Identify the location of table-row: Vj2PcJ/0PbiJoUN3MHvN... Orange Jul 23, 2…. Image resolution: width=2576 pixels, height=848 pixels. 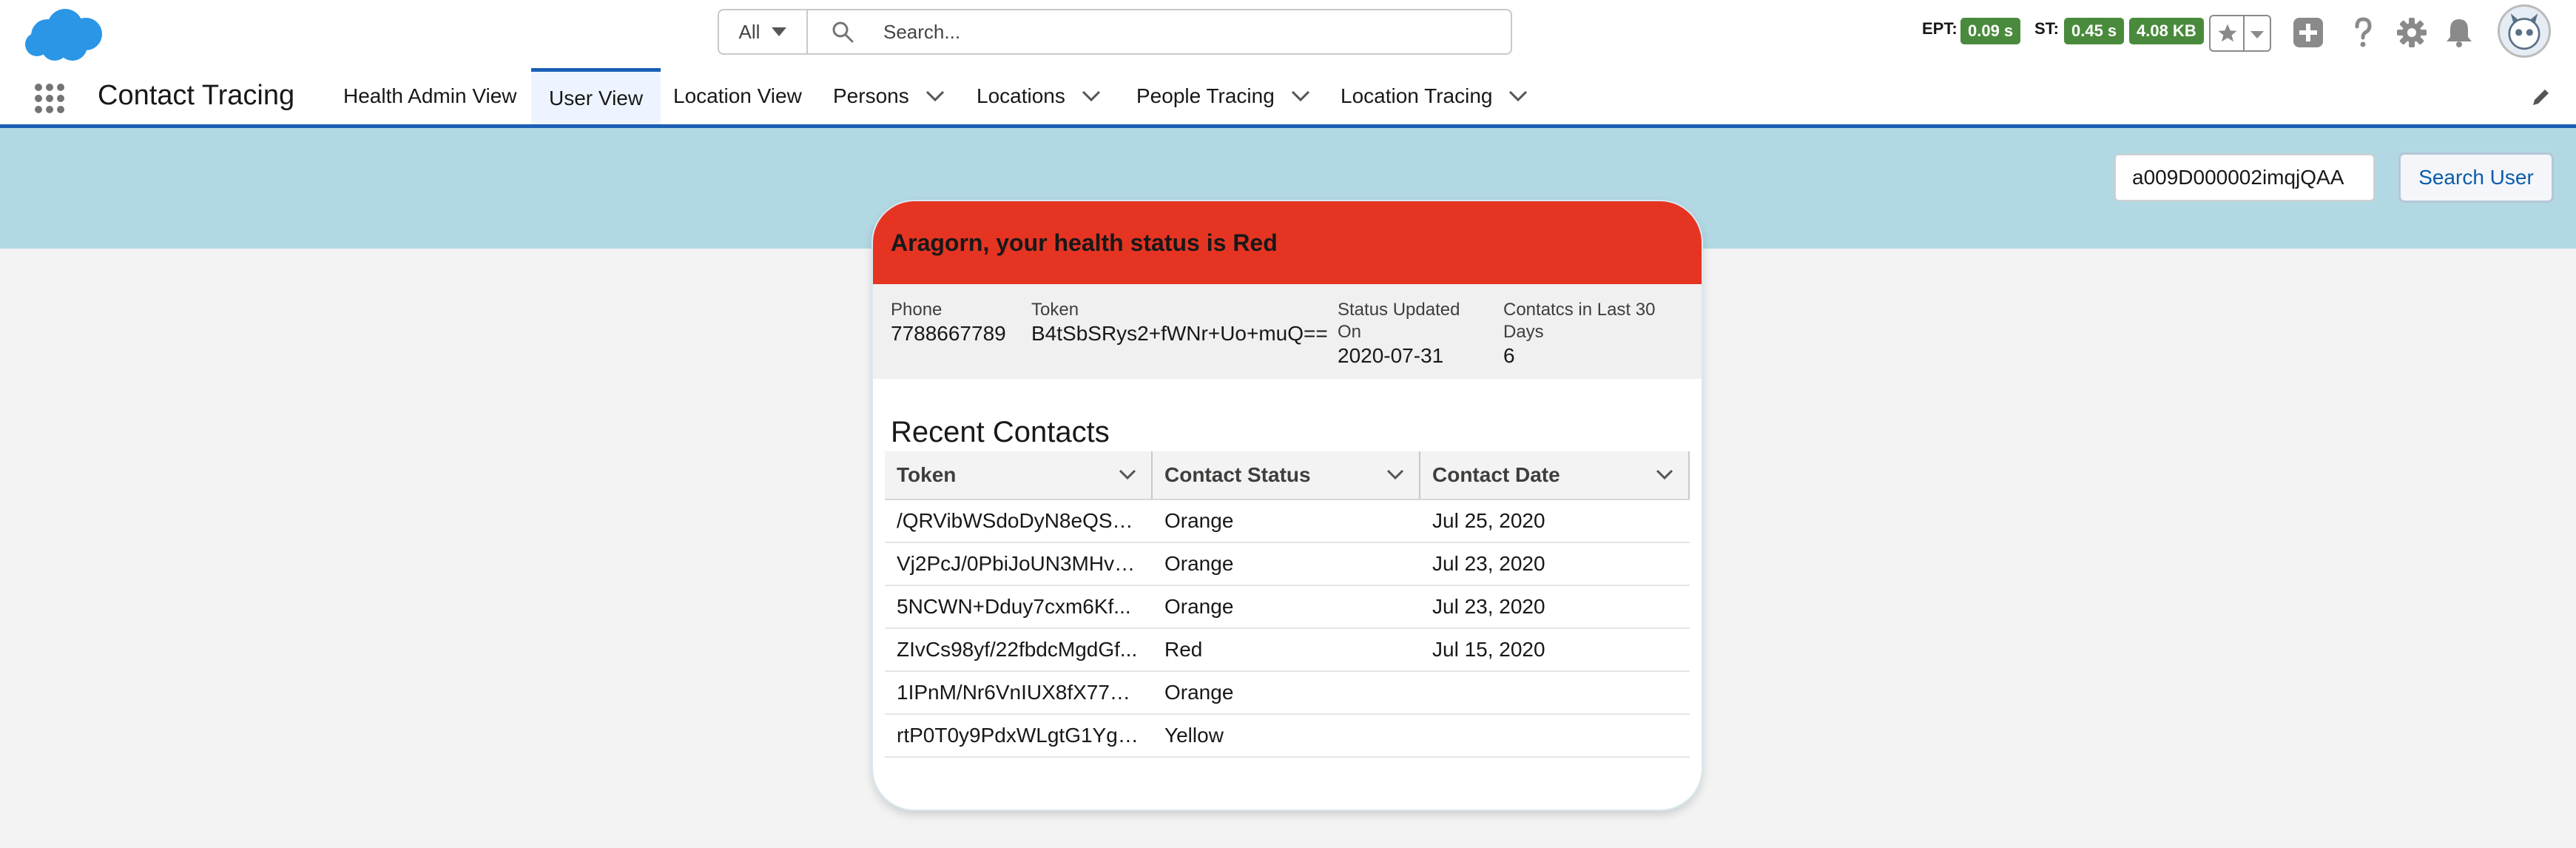
(1287, 564).